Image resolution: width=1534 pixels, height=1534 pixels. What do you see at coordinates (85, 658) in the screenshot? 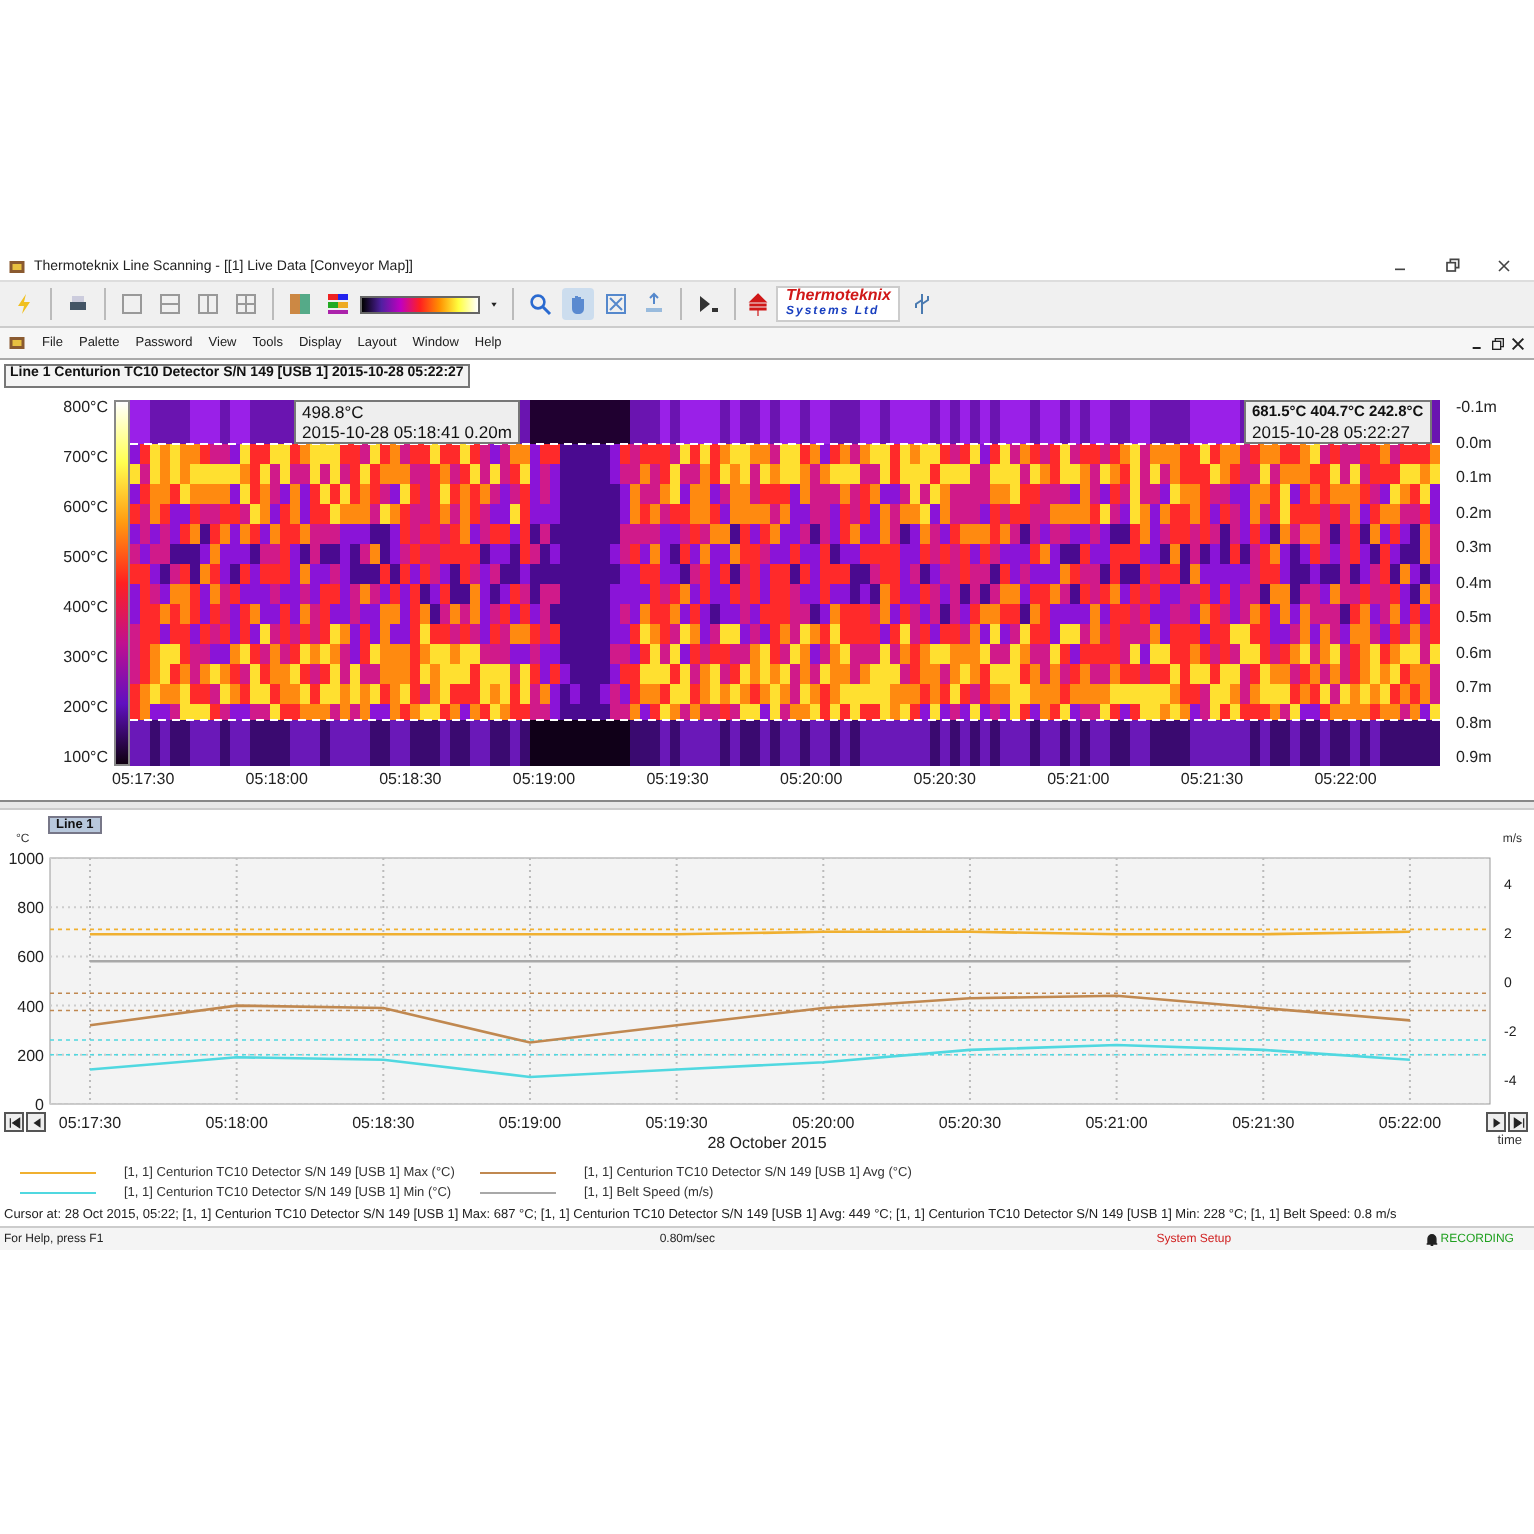
I see `temperature-label: 300°C` at bounding box center [85, 658].